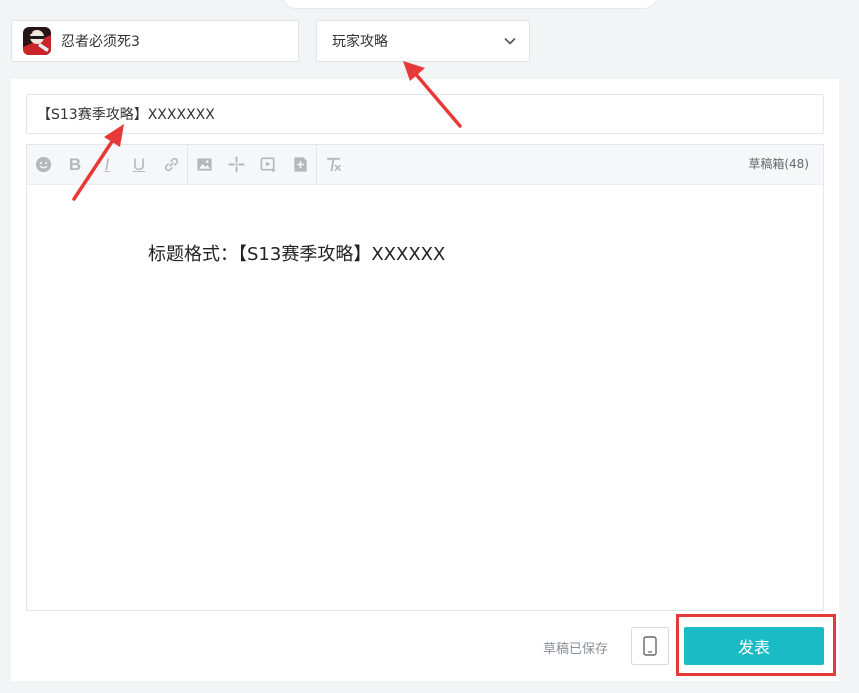 Image resolution: width=859 pixels, height=693 pixels. I want to click on top-panel-edge, so click(470, 4).